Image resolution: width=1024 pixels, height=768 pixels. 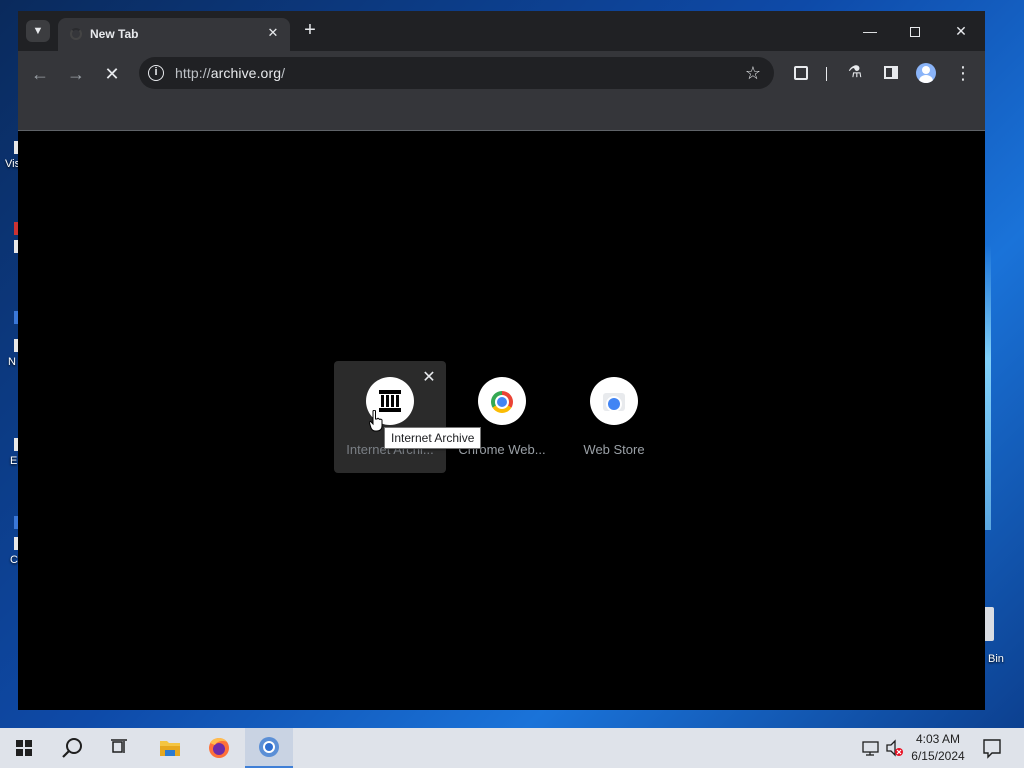 I want to click on network-icon, so click(x=870, y=748).